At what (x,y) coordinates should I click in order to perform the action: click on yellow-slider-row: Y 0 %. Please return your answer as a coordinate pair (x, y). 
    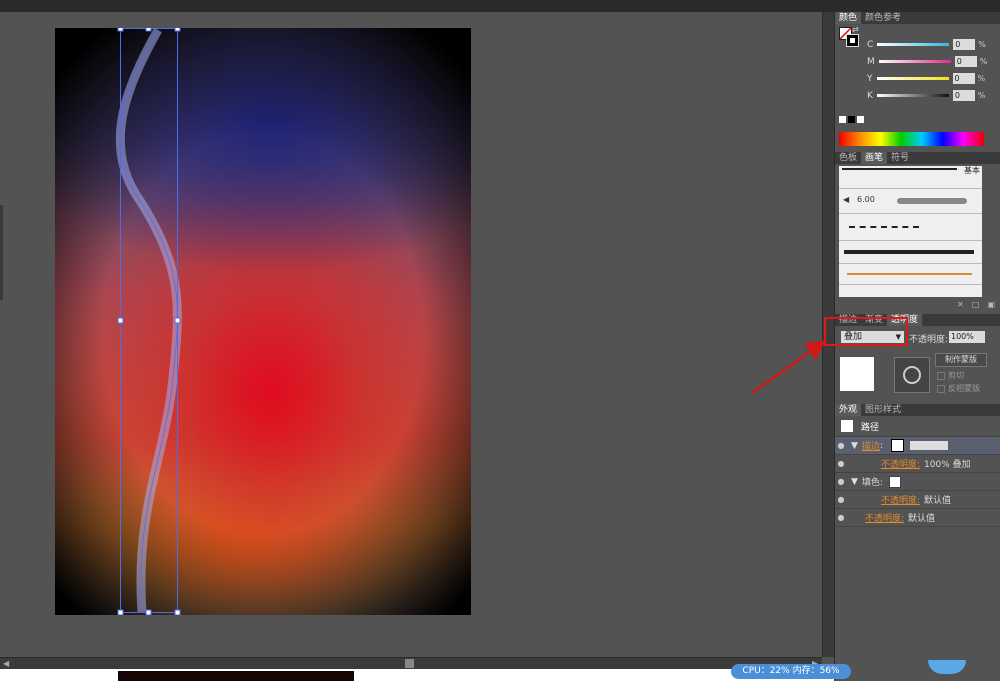
    Looking at the image, I should click on (931, 78).